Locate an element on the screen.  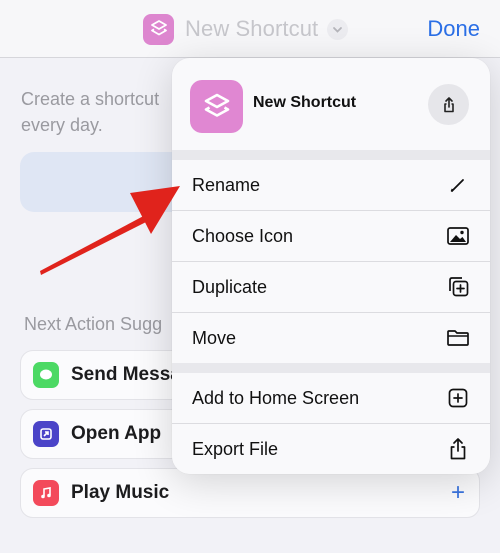
next-action-suggestions-label: Next Action Sugg is located at coordinates (93, 324).